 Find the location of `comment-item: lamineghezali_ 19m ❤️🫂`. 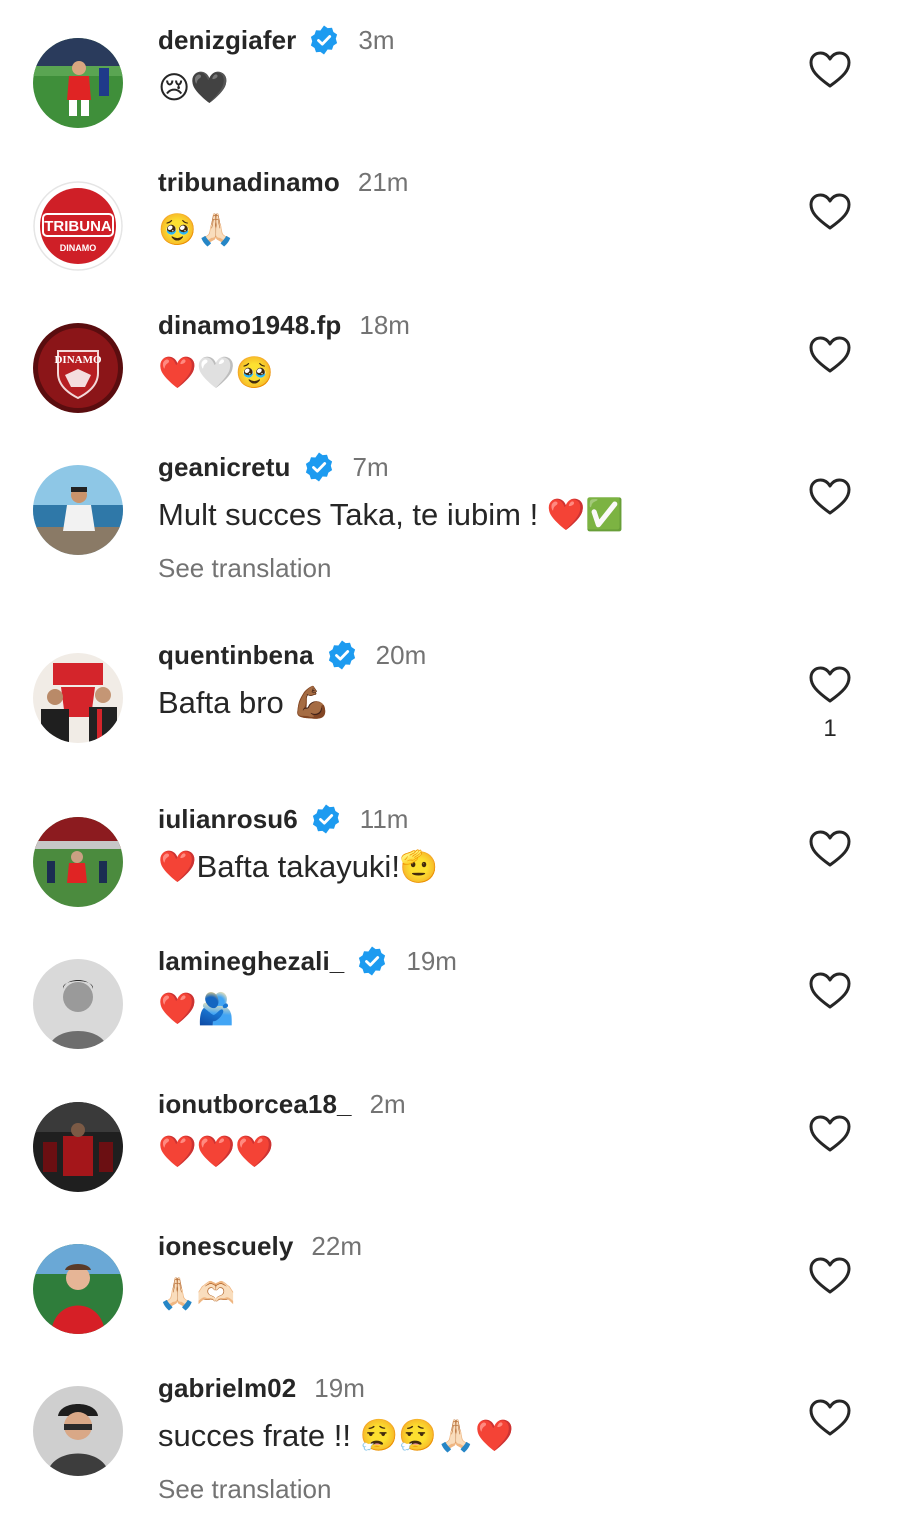

comment-item: lamineghezali_ 19m ❤️🫂 is located at coordinates (450, 1006).